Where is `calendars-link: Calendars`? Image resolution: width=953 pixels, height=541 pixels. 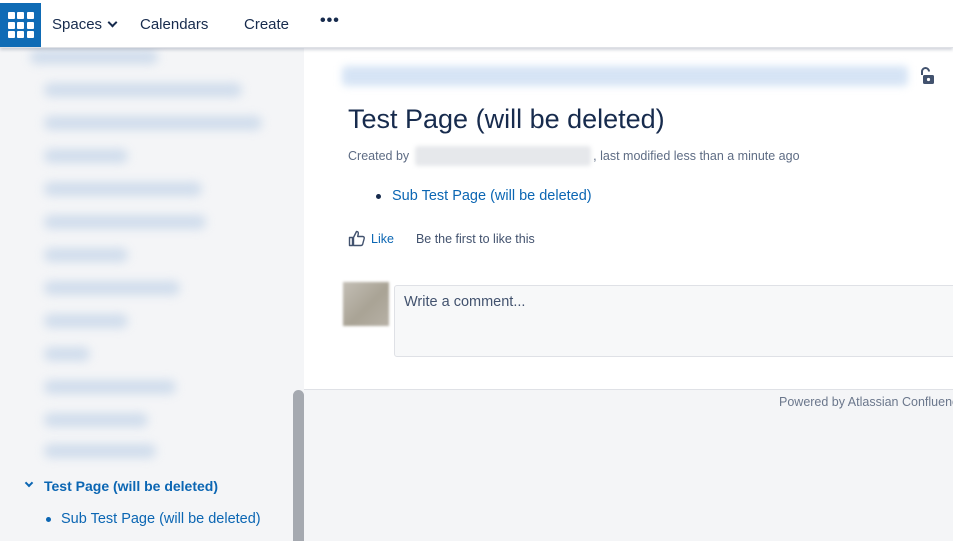 calendars-link: Calendars is located at coordinates (174, 25).